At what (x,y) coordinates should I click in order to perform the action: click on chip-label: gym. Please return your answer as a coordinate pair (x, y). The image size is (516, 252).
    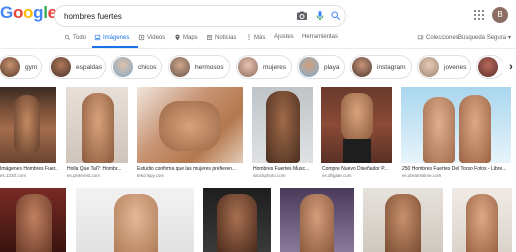
    Looking at the image, I should click on (31, 67).